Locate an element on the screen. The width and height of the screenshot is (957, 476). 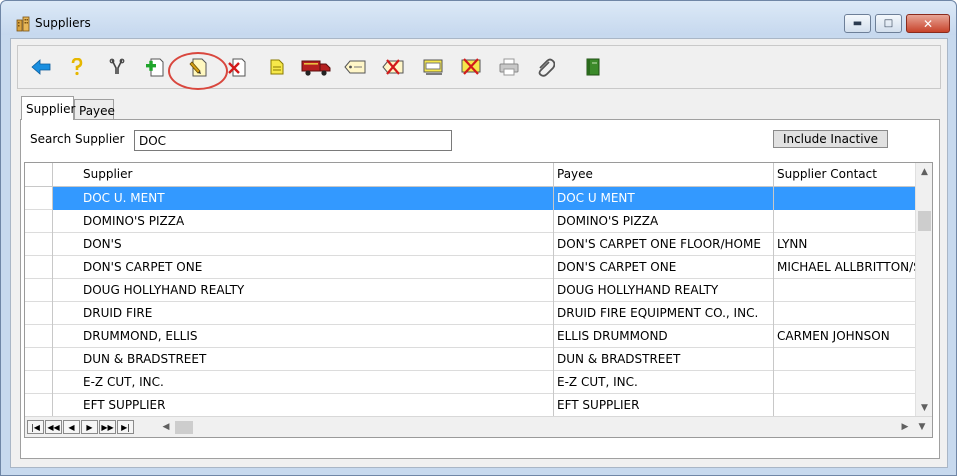
cell-supplier: DOMINO'S PIZZA is located at coordinates (303, 221).